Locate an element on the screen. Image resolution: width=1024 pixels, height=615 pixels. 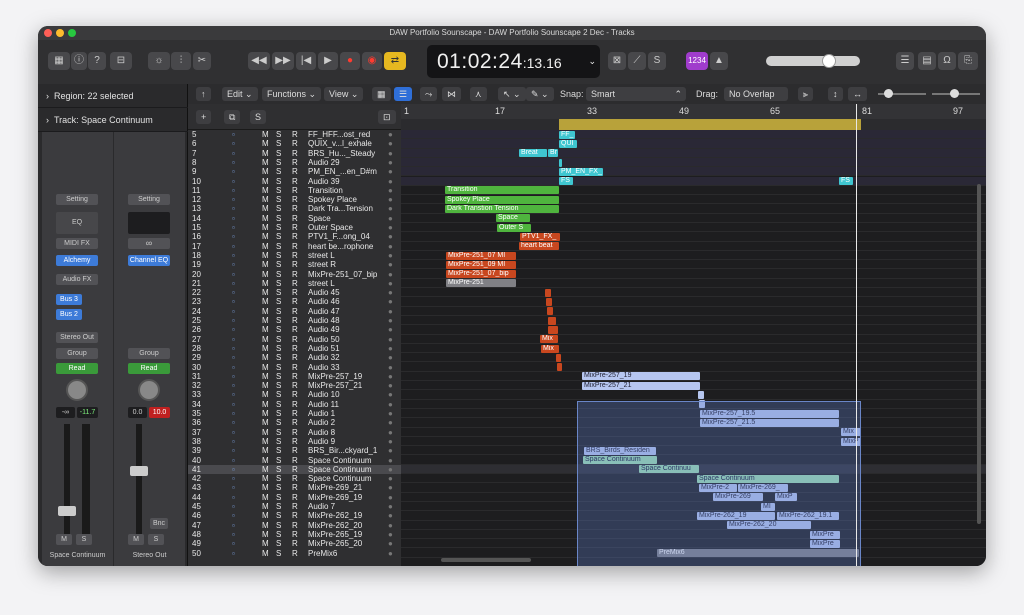
track-header: 21 ▫ M S Rstreet L ● is located at coordinates (294, 283).